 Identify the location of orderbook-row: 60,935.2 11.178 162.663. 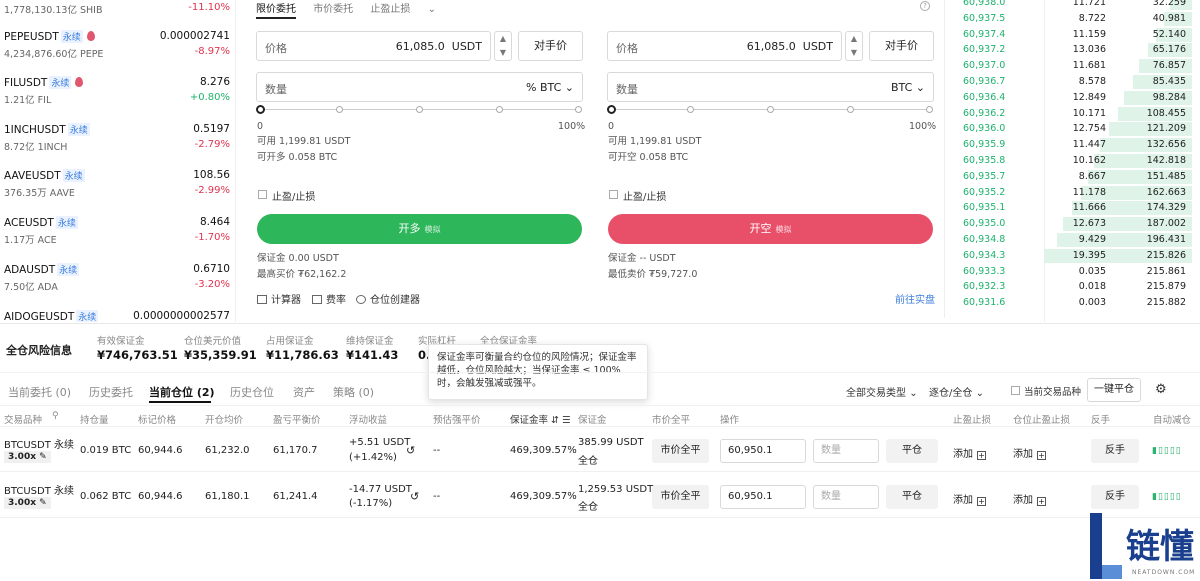
(1074, 193).